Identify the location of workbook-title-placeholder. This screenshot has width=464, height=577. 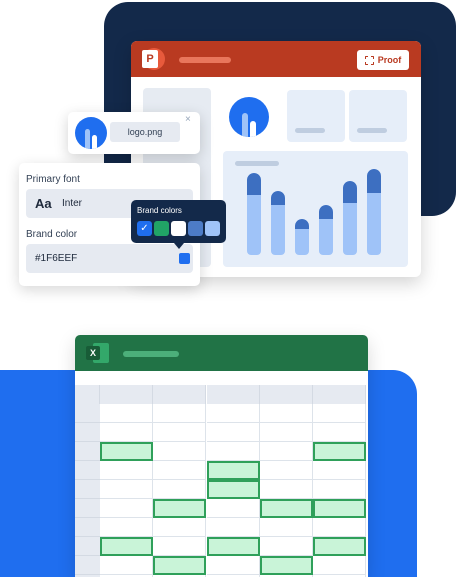
(151, 354).